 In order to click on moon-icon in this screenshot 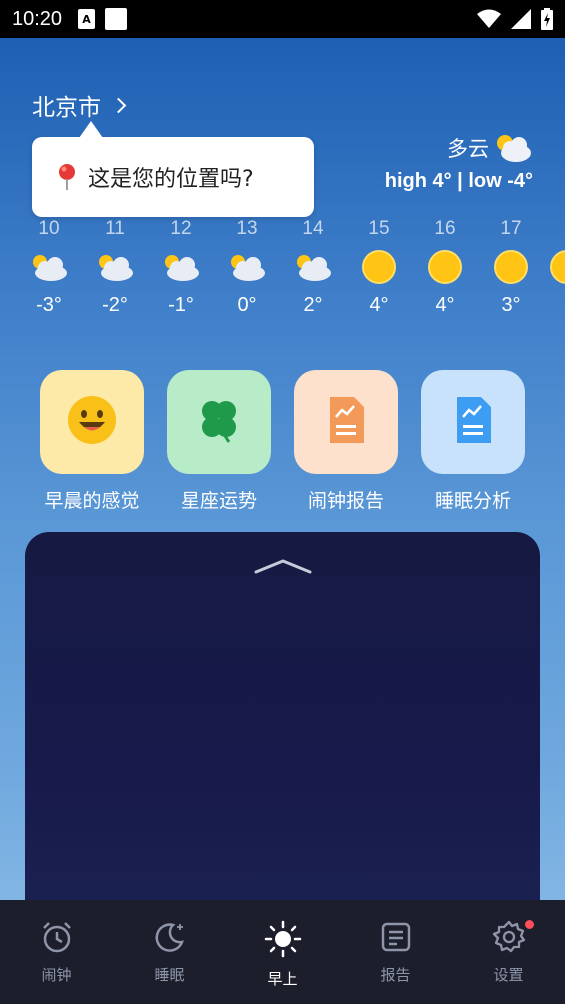, I will do `click(170, 939)`.